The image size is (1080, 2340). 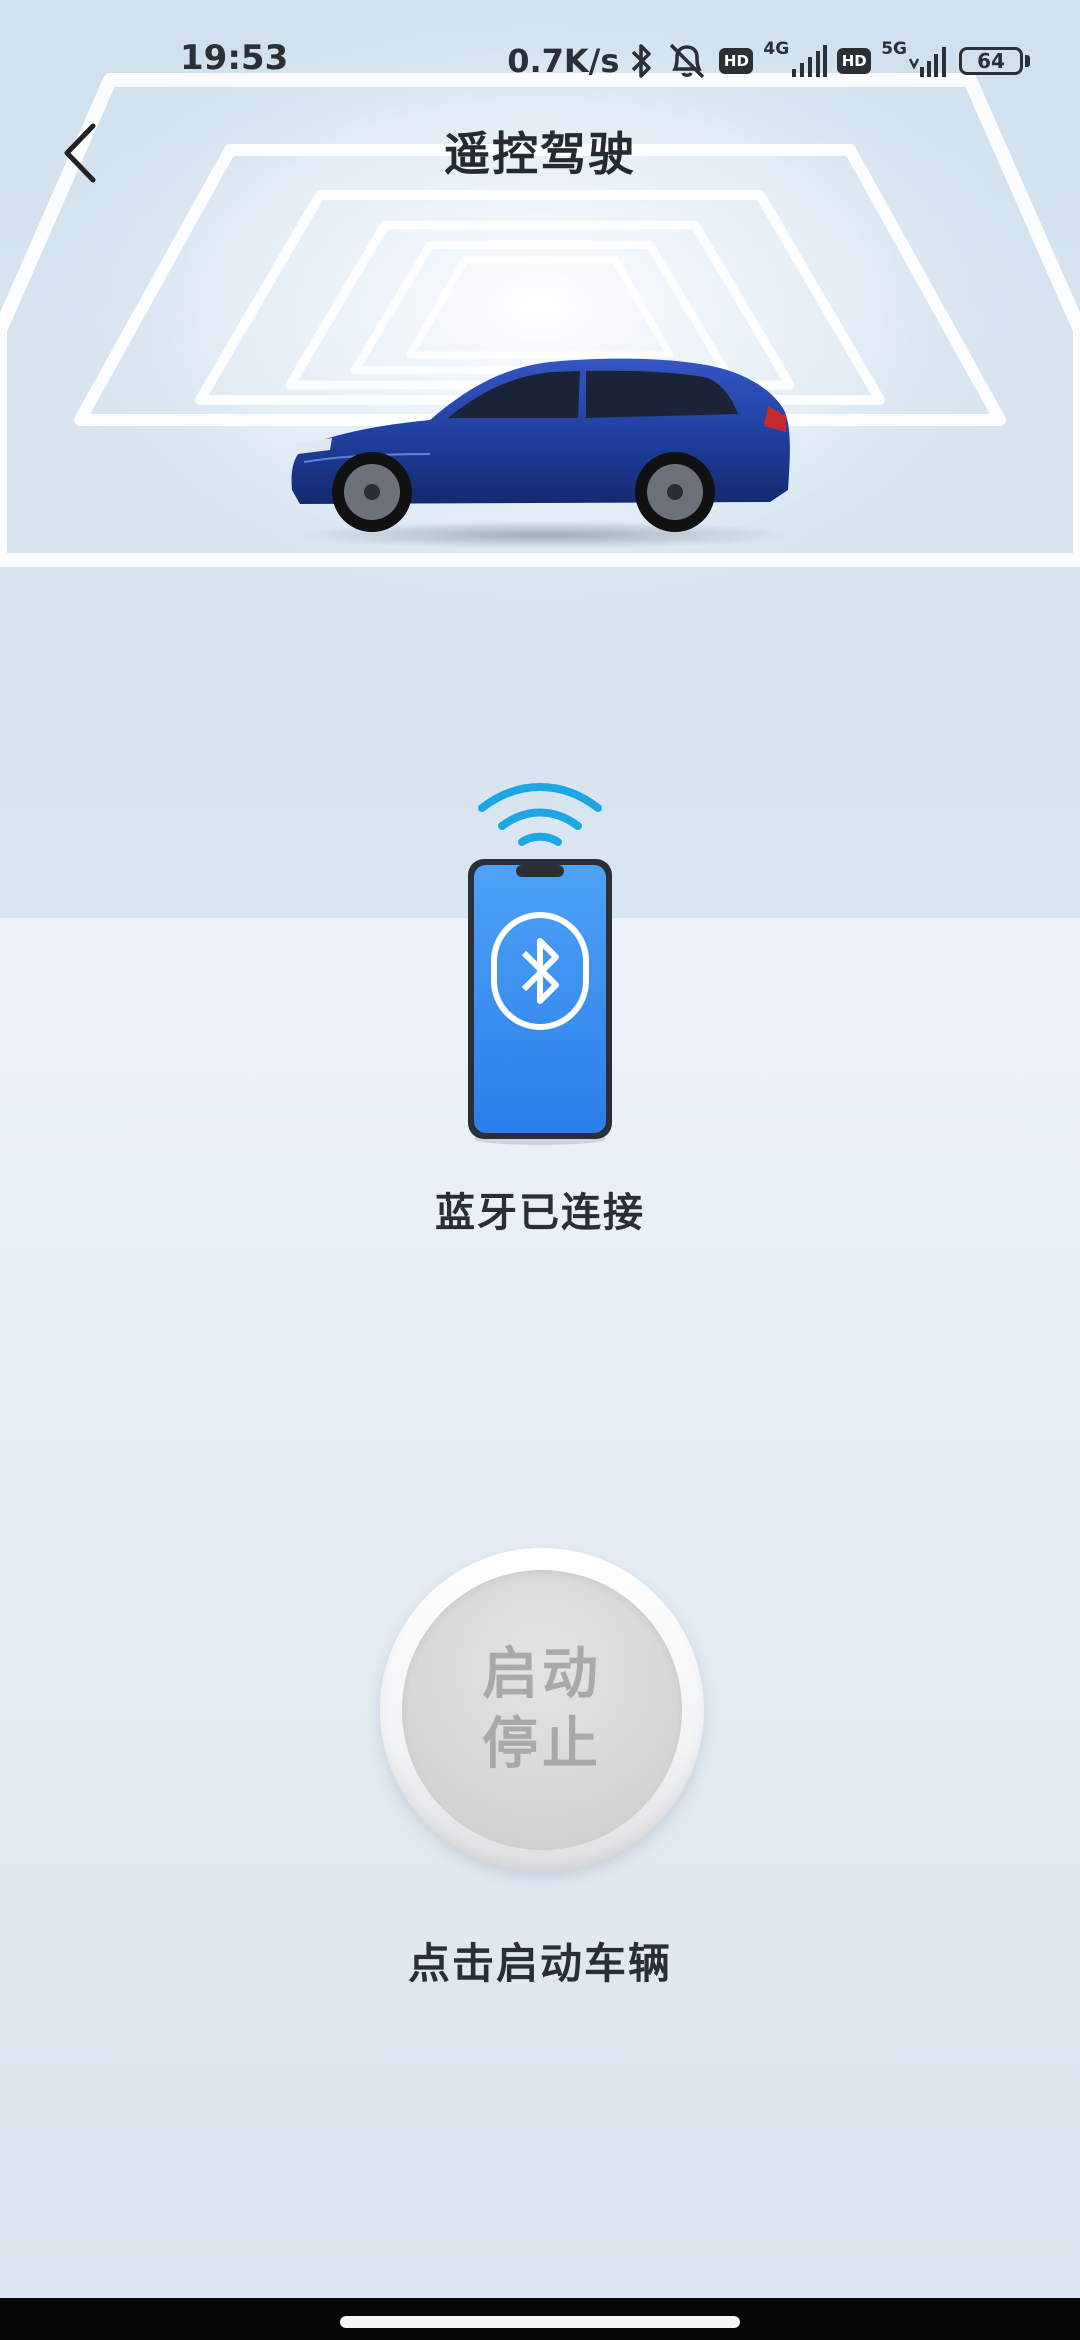 I want to click on status-time: 19:53, so click(x=234, y=58).